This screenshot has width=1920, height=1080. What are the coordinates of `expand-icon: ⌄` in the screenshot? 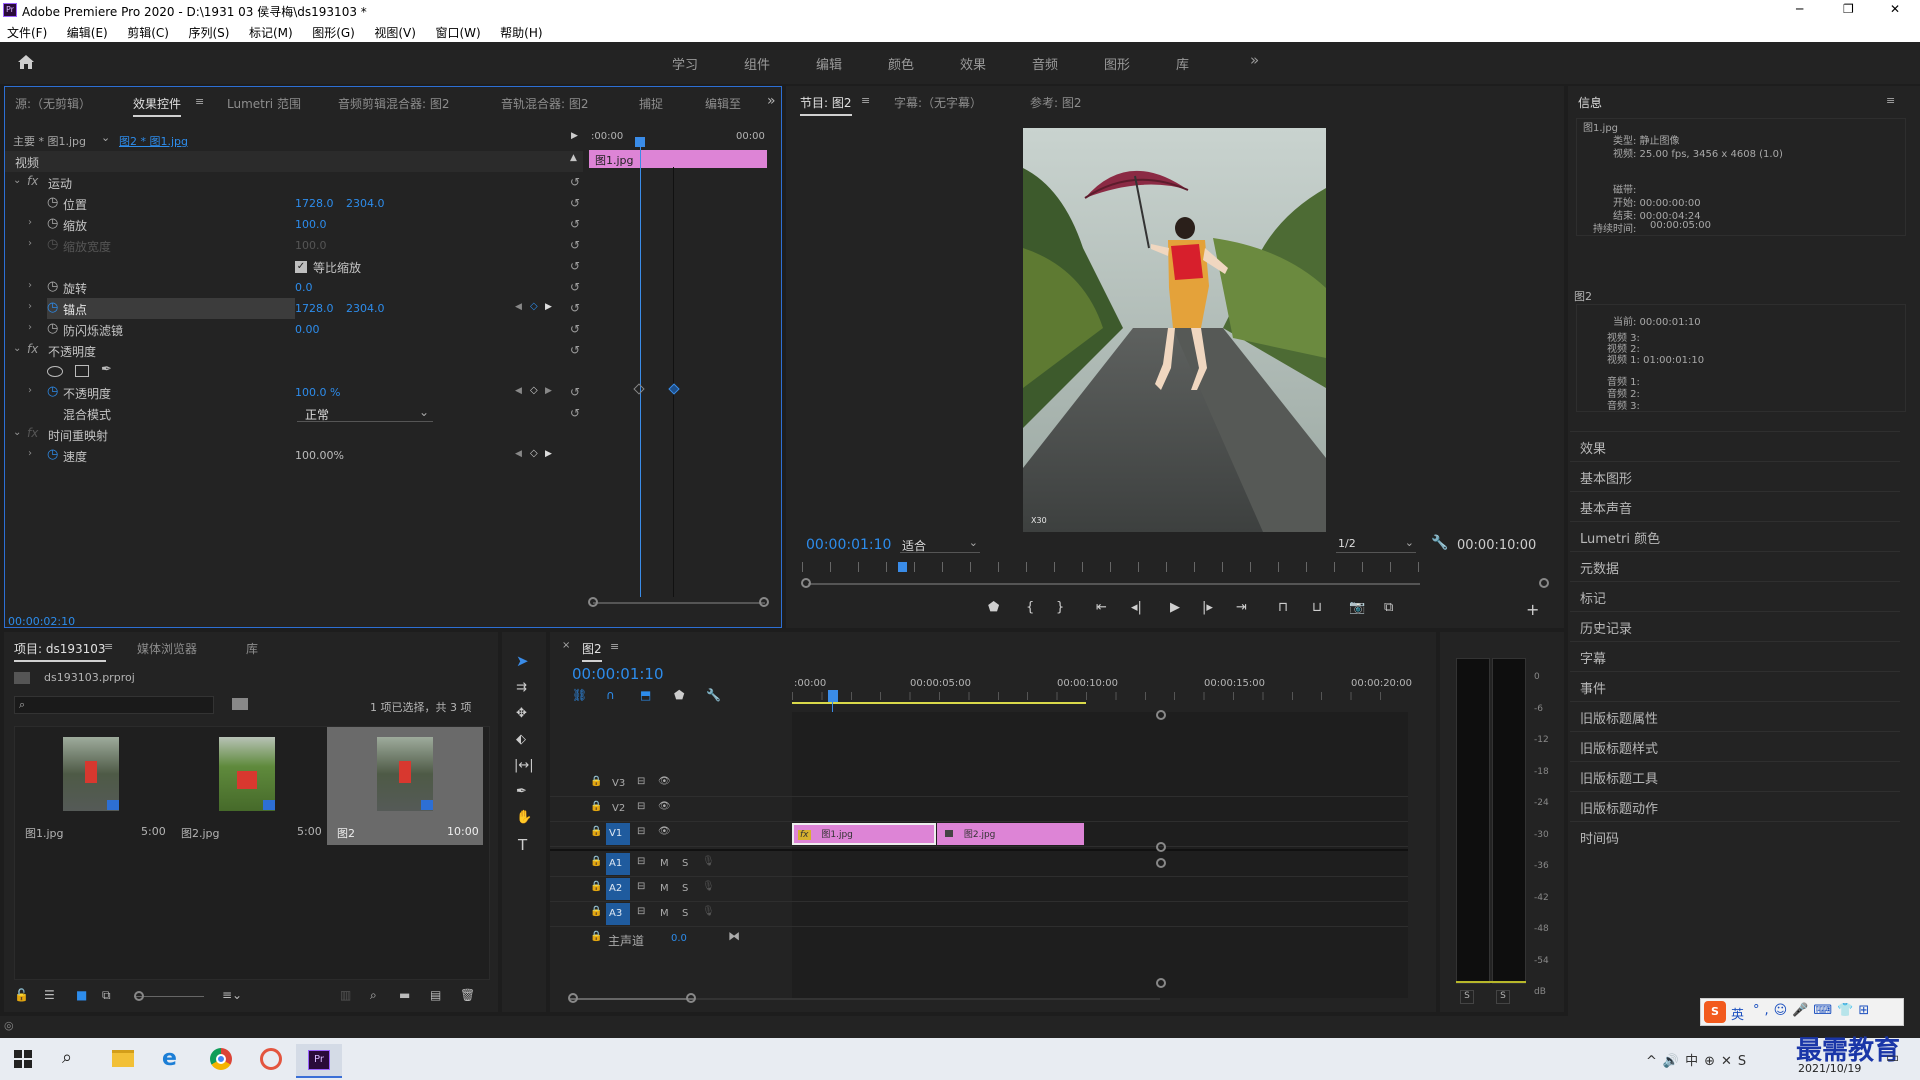 It's located at (17, 348).